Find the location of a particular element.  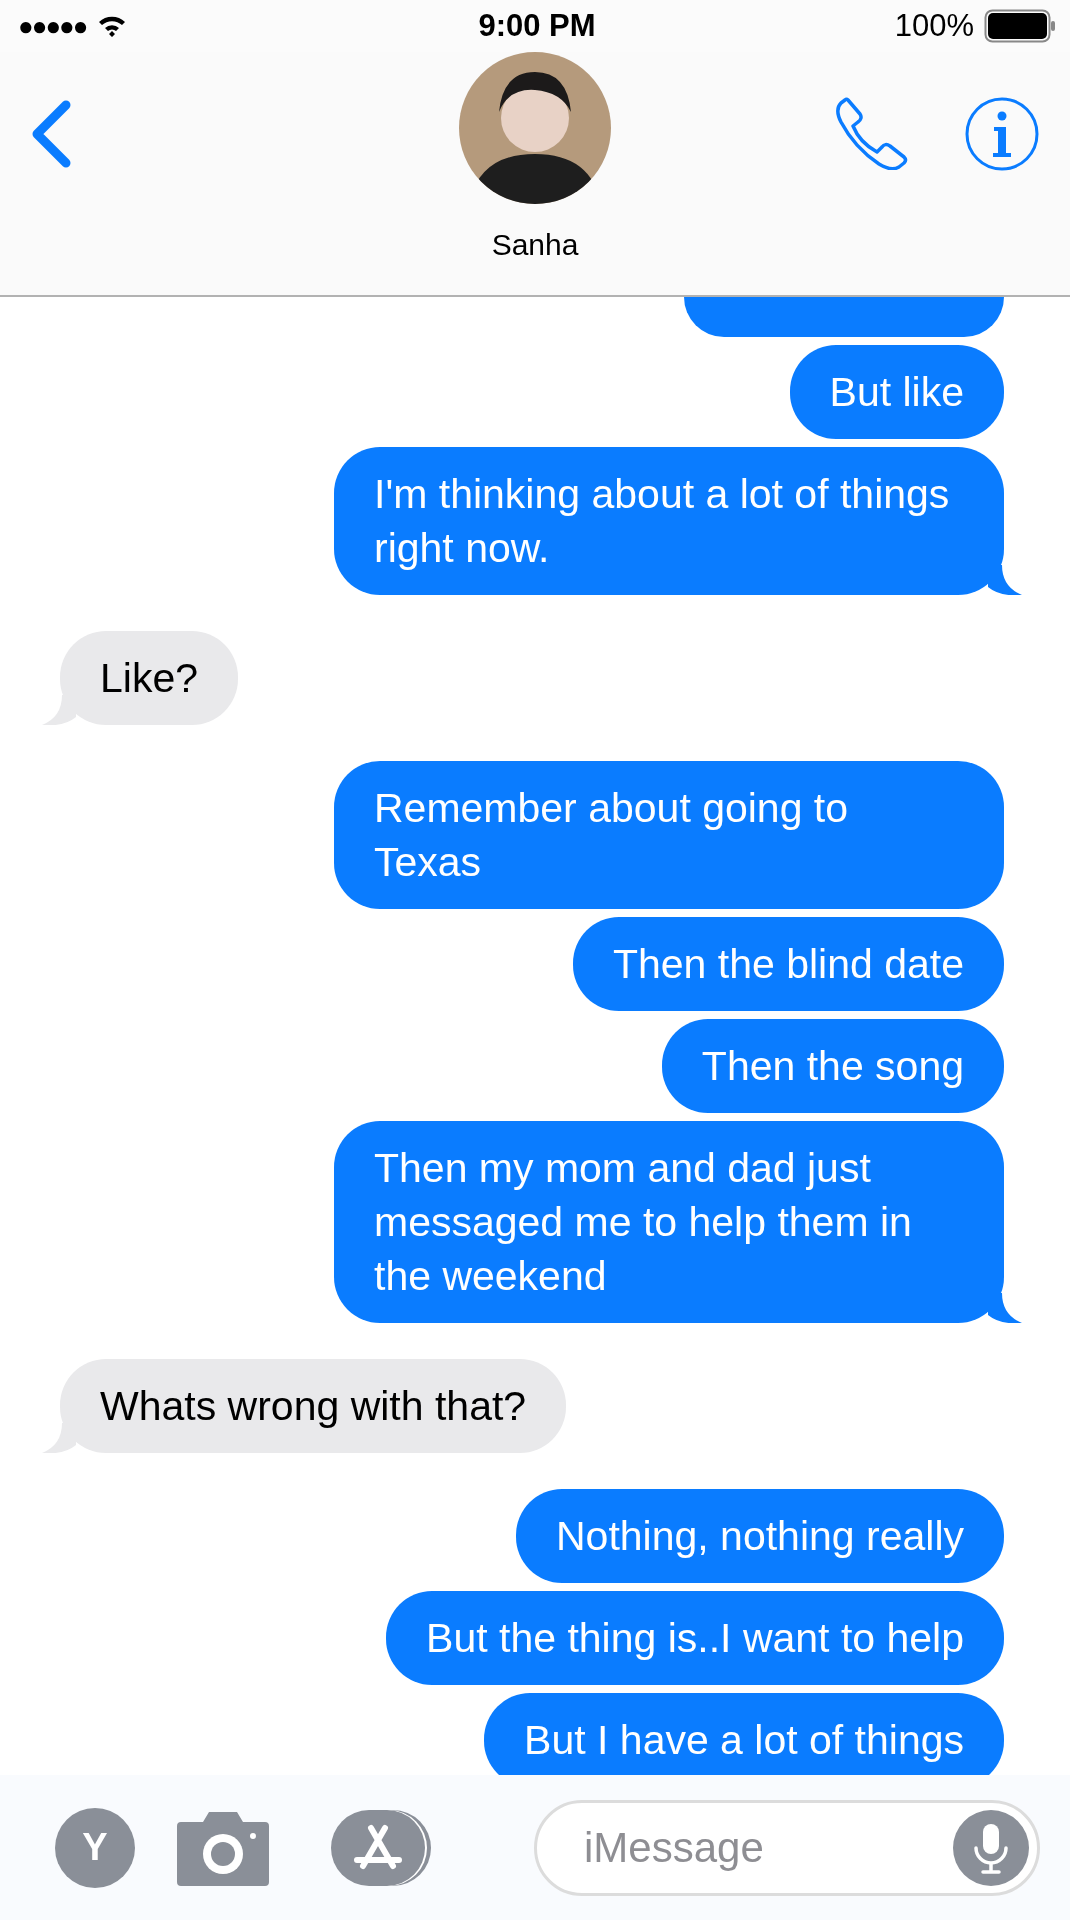

message-field: iMessage is located at coordinates (787, 1847).